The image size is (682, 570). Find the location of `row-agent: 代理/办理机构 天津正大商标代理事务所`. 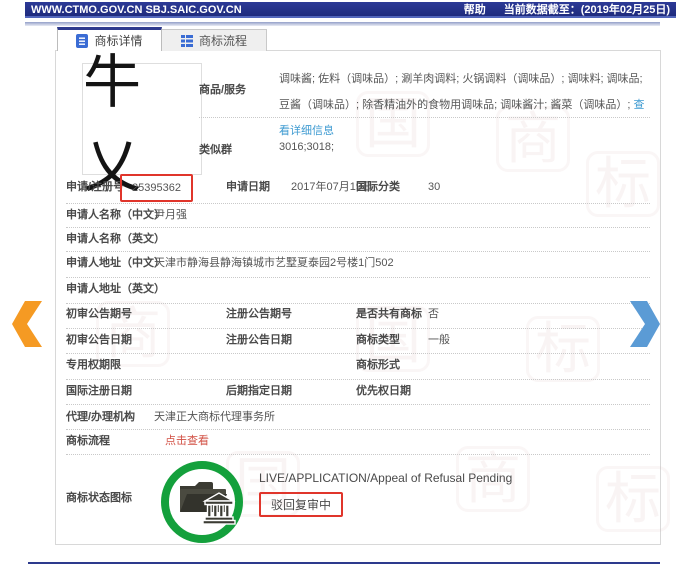

row-agent: 代理/办理机构 天津正大商标代理事务所 is located at coordinates (358, 417).